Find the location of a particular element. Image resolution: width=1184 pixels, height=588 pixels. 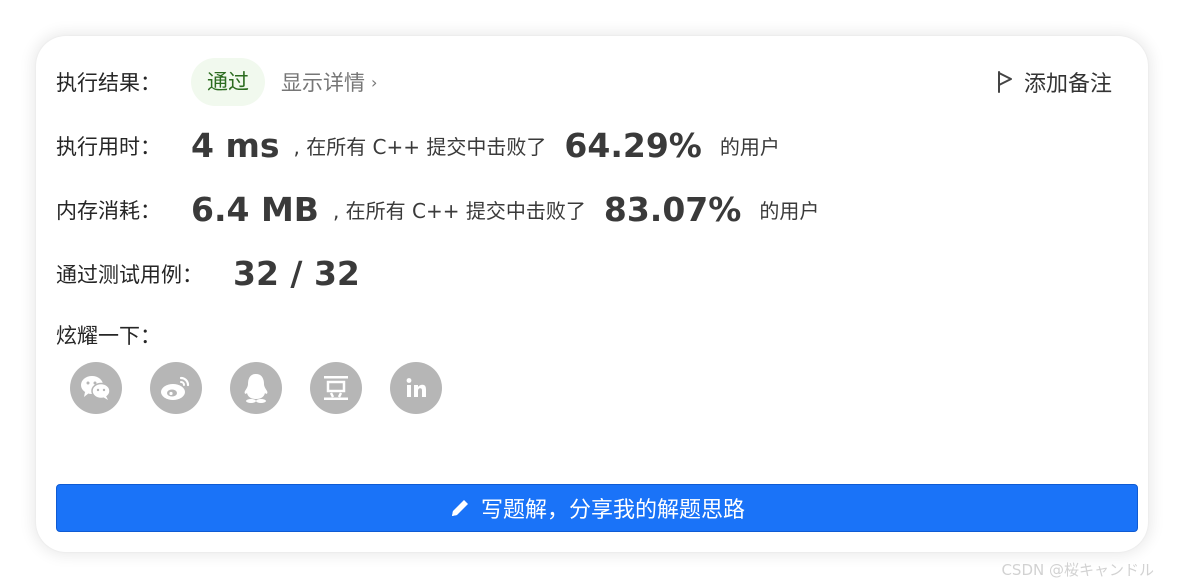

write-solution-button: 写题解，分享我的解题思路 is located at coordinates (597, 508).